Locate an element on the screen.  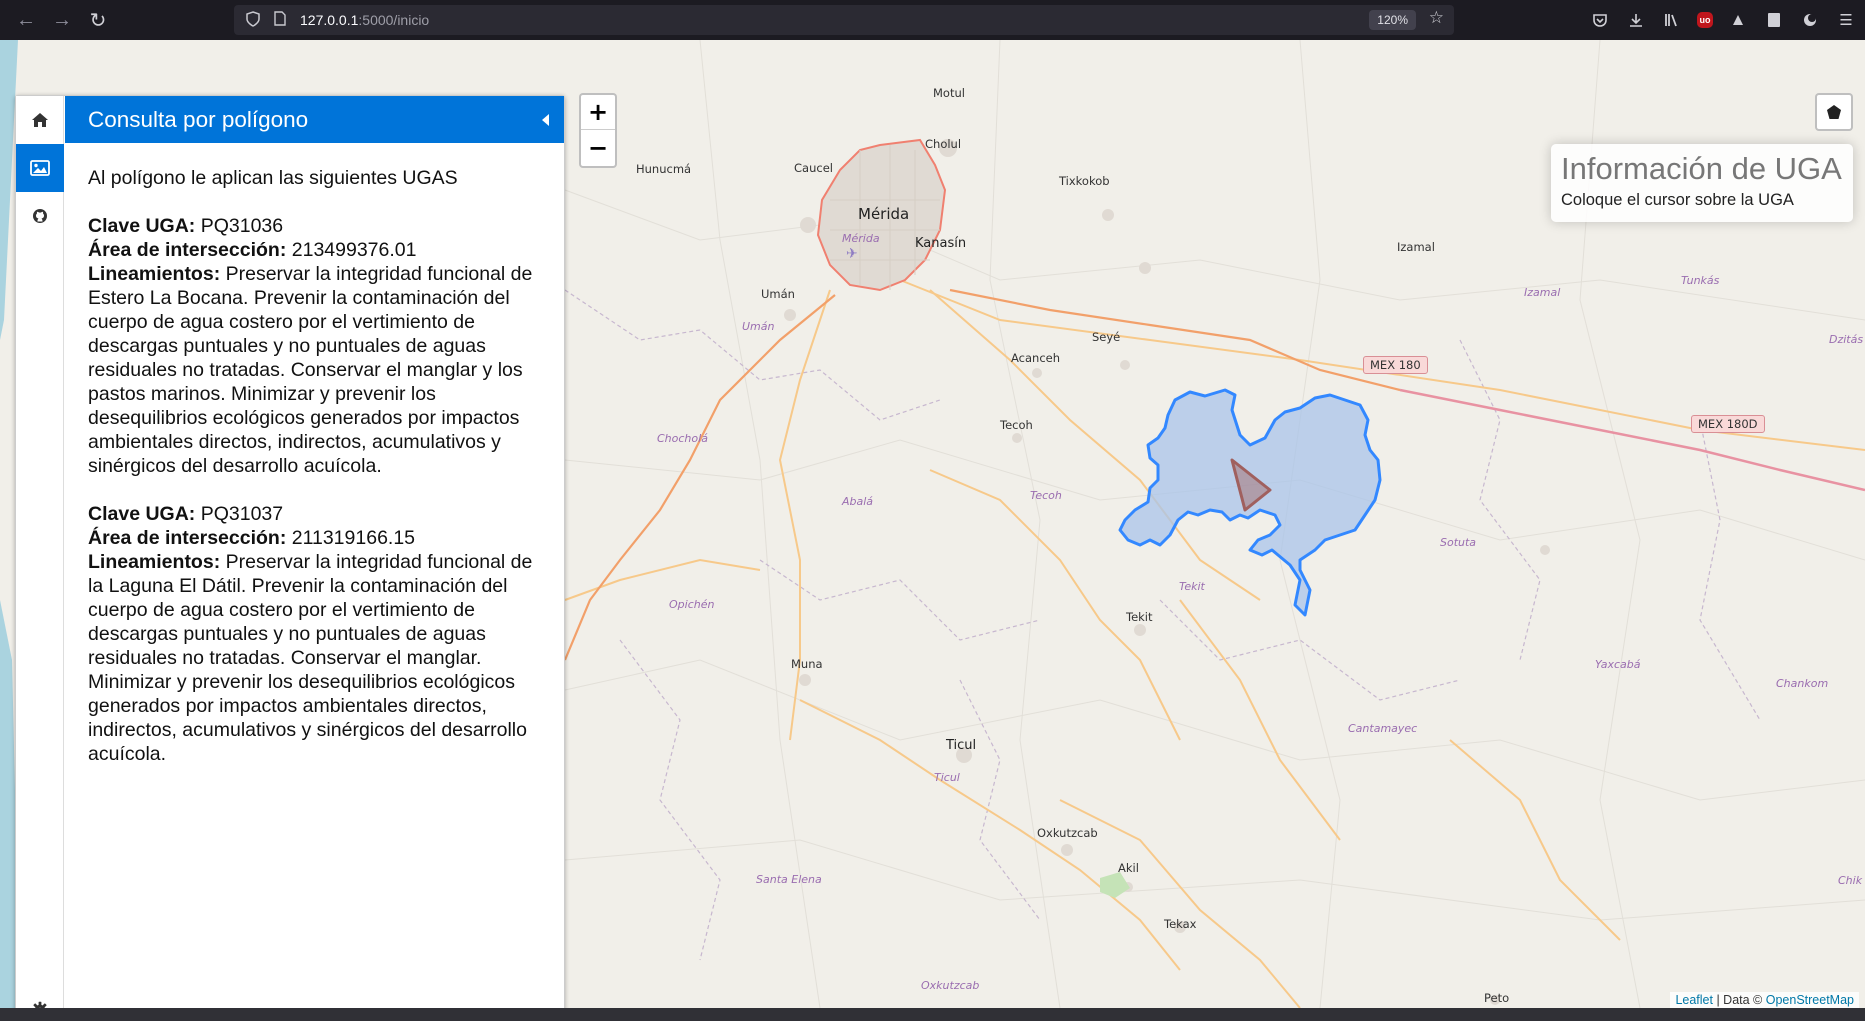
highway-shield: MEX 180D is located at coordinates (1728, 424).